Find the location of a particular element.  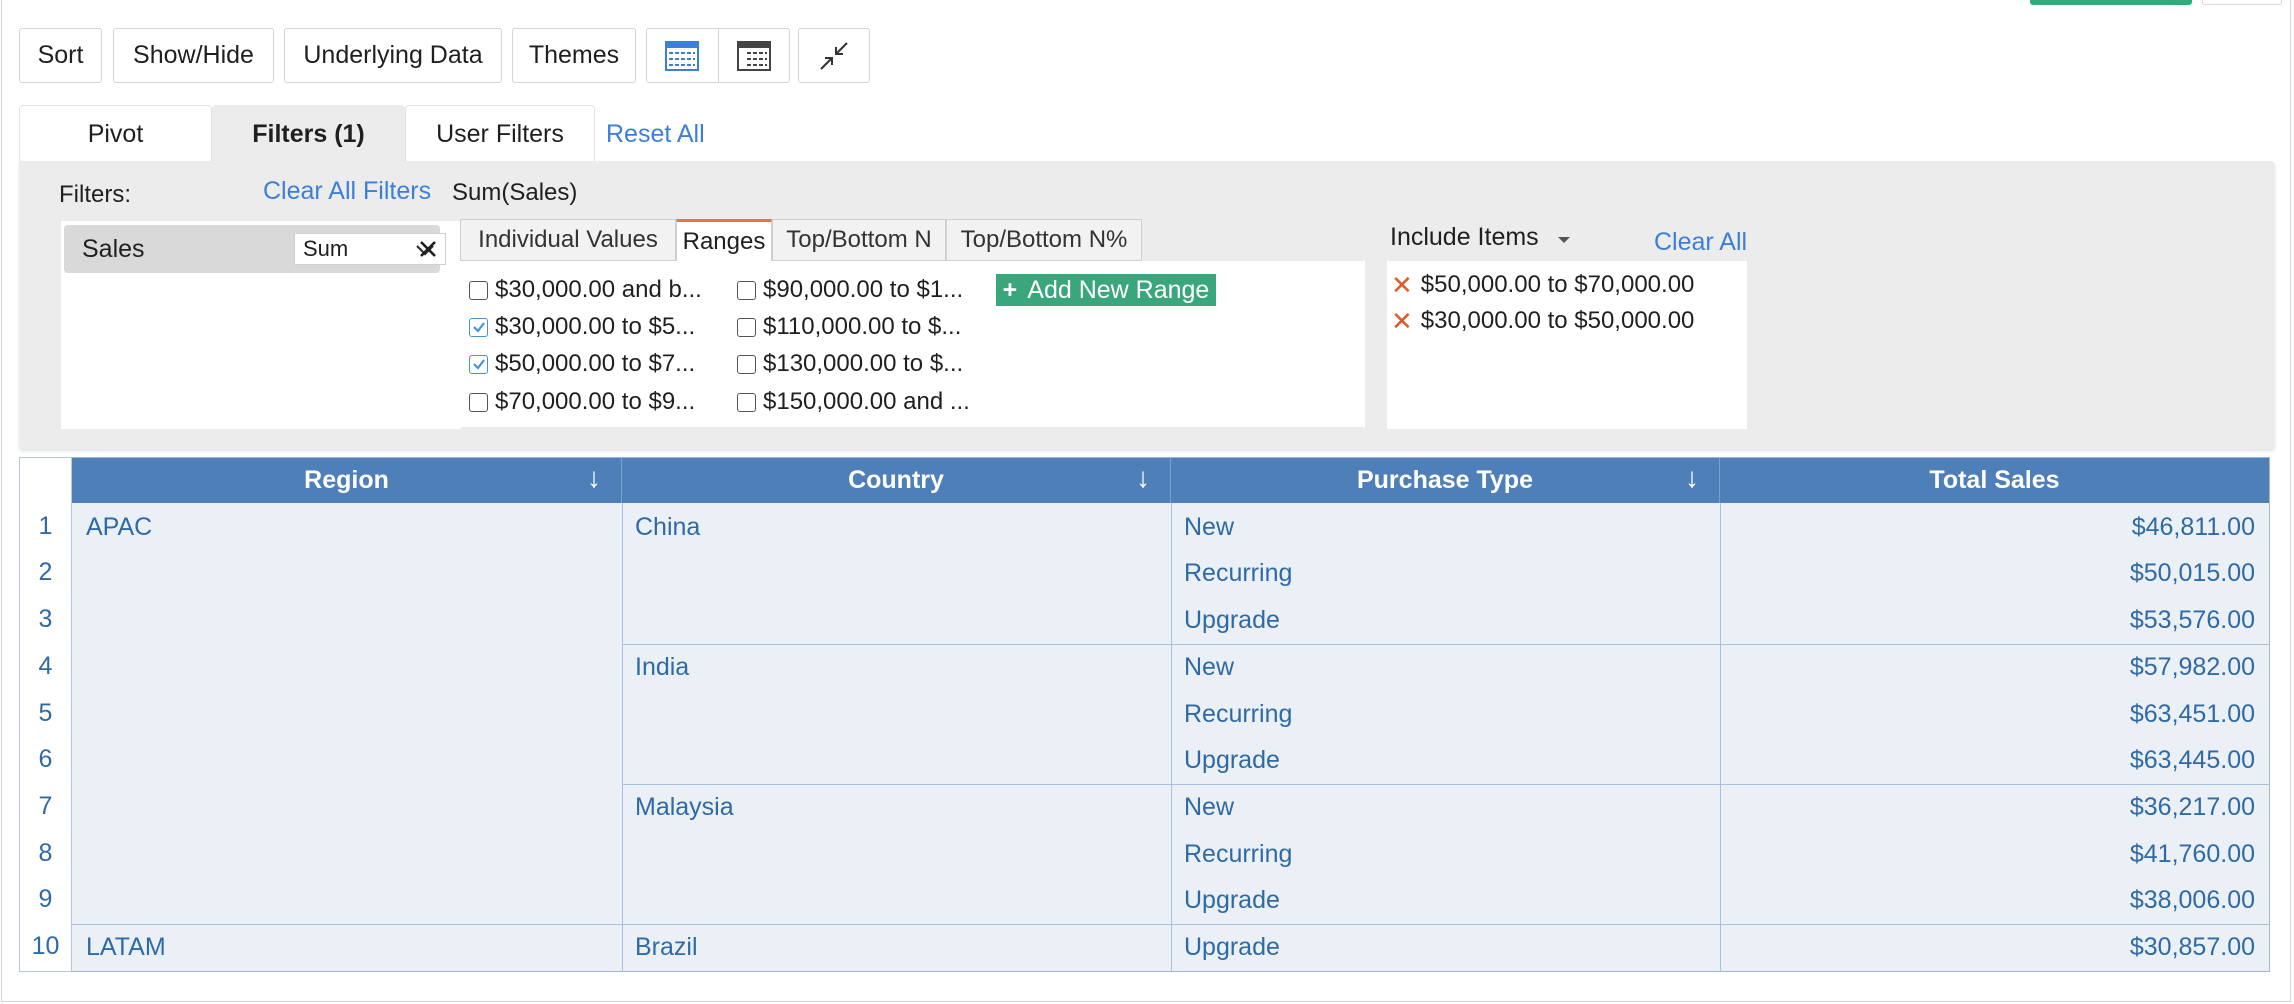

underlying-data-button: Underlying Data is located at coordinates (393, 55).